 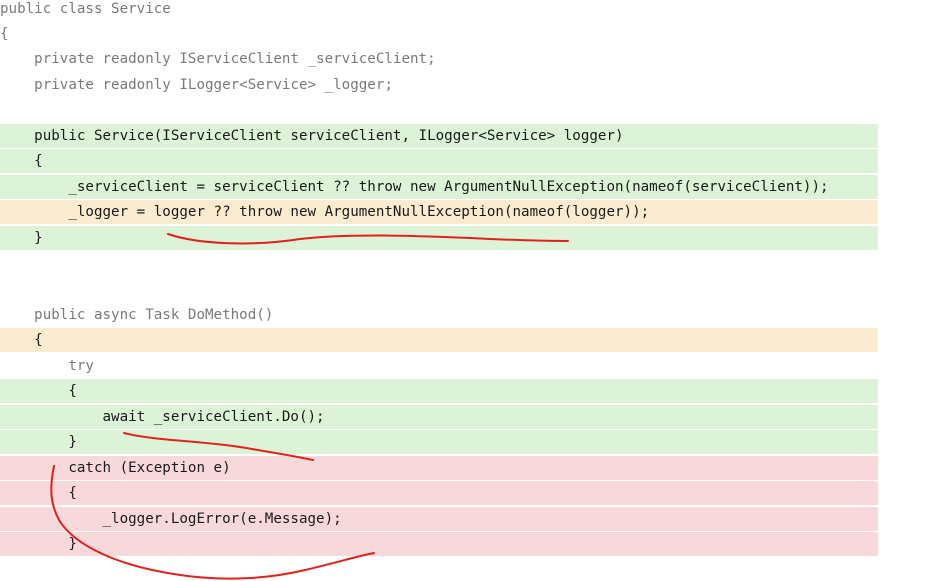 What do you see at coordinates (439, 493) in the screenshot?
I see `code-line-uncovered: {` at bounding box center [439, 493].